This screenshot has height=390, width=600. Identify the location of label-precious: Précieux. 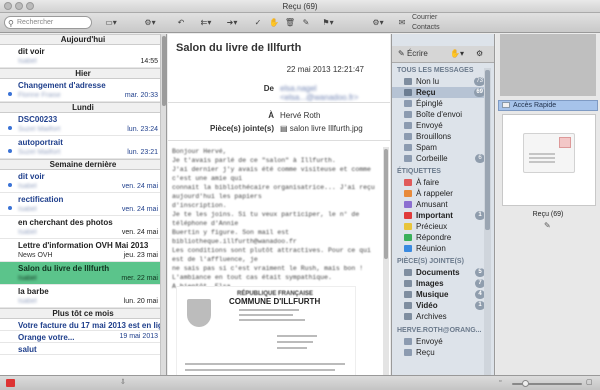
(440, 226).